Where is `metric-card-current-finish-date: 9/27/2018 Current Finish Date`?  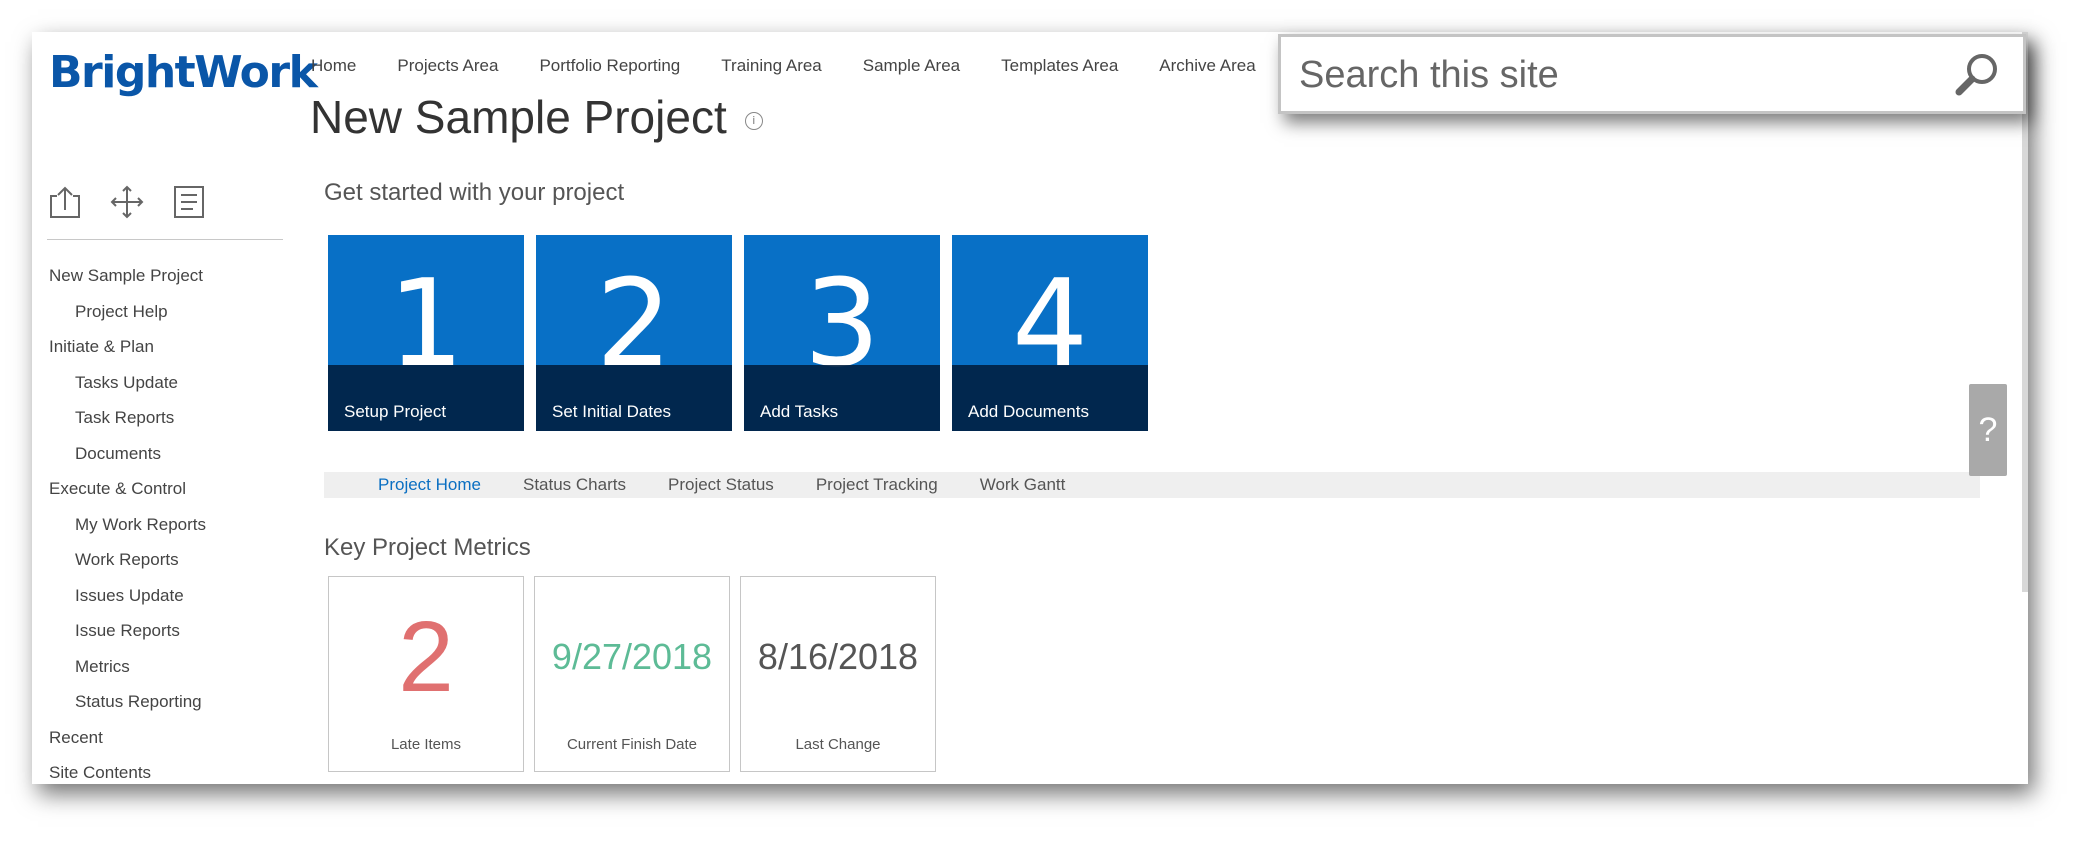
metric-card-current-finish-date: 9/27/2018 Current Finish Date is located at coordinates (632, 674).